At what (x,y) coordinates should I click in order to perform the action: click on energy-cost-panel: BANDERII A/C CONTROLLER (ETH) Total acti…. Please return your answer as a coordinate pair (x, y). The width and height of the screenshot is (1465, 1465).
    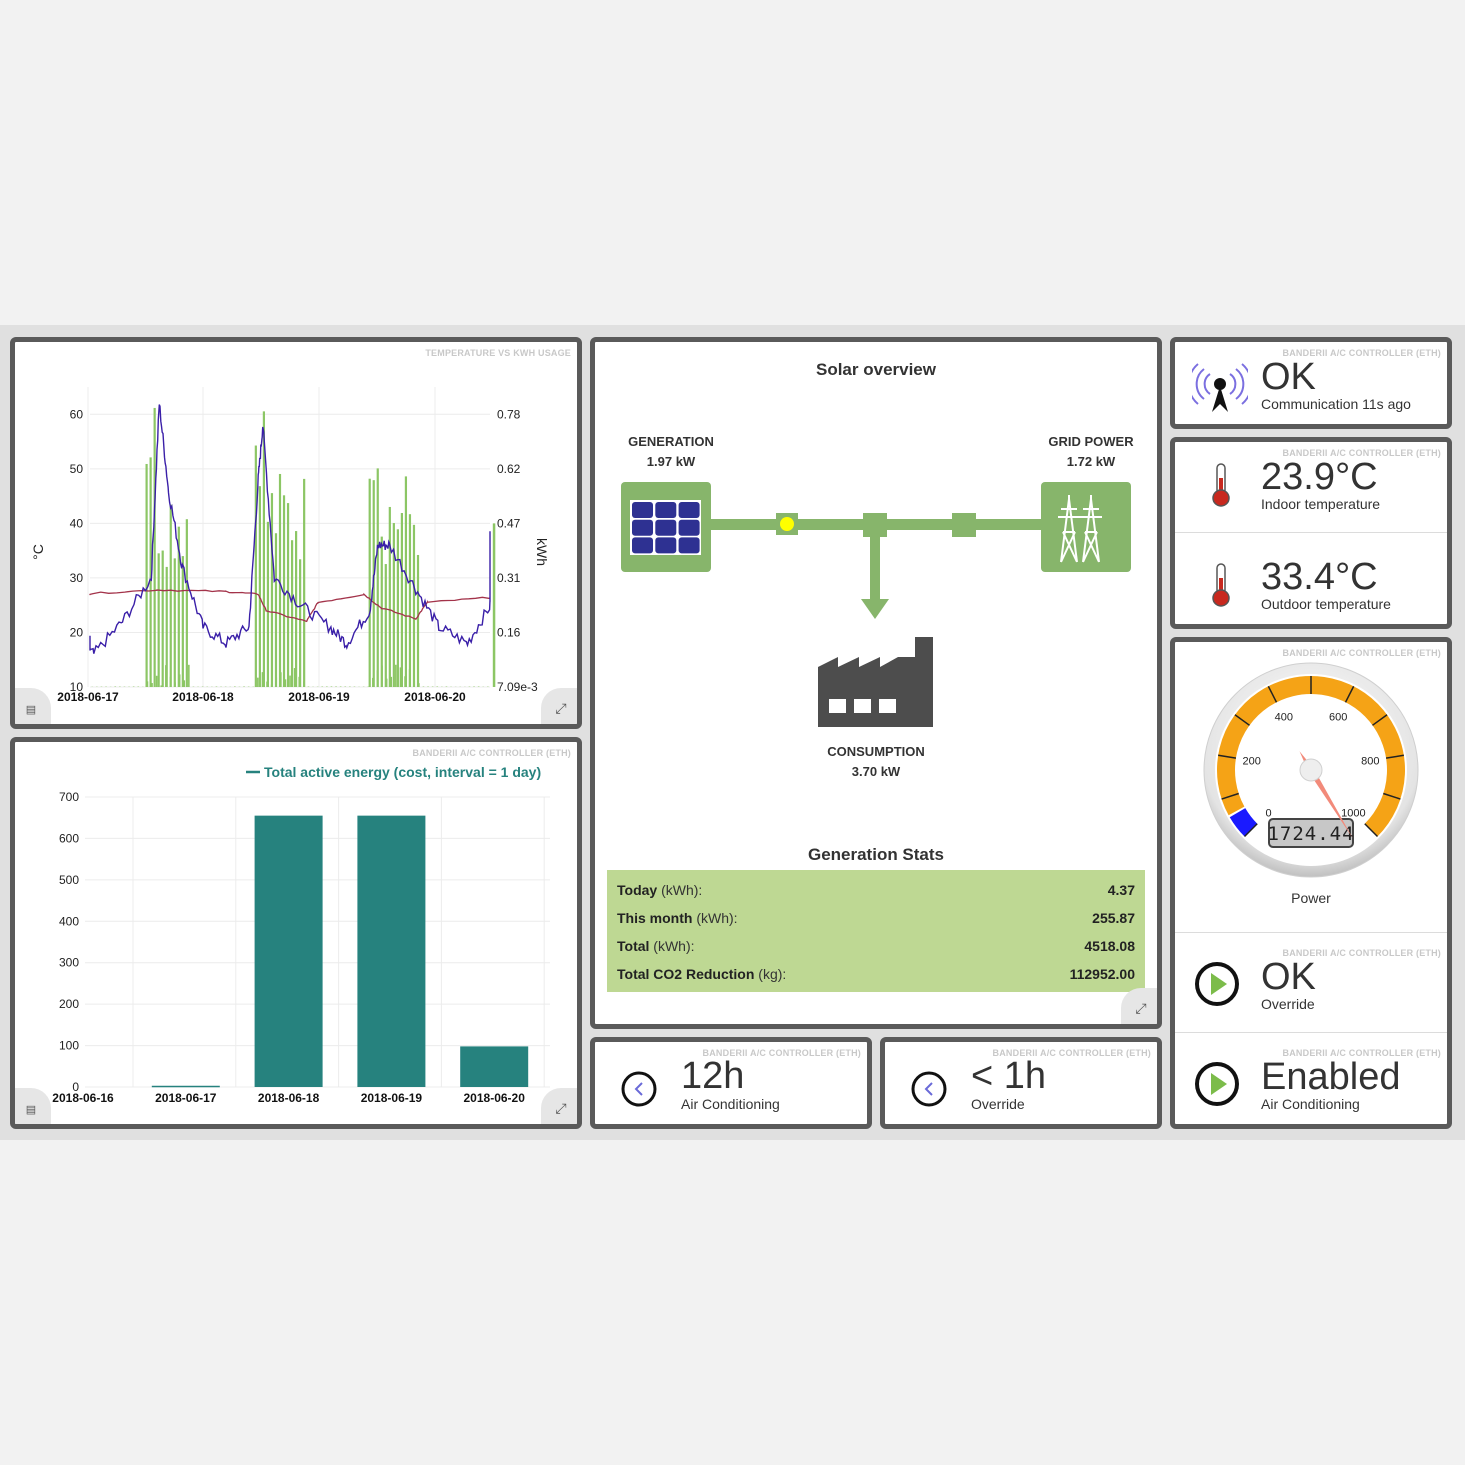
    Looking at the image, I should click on (296, 933).